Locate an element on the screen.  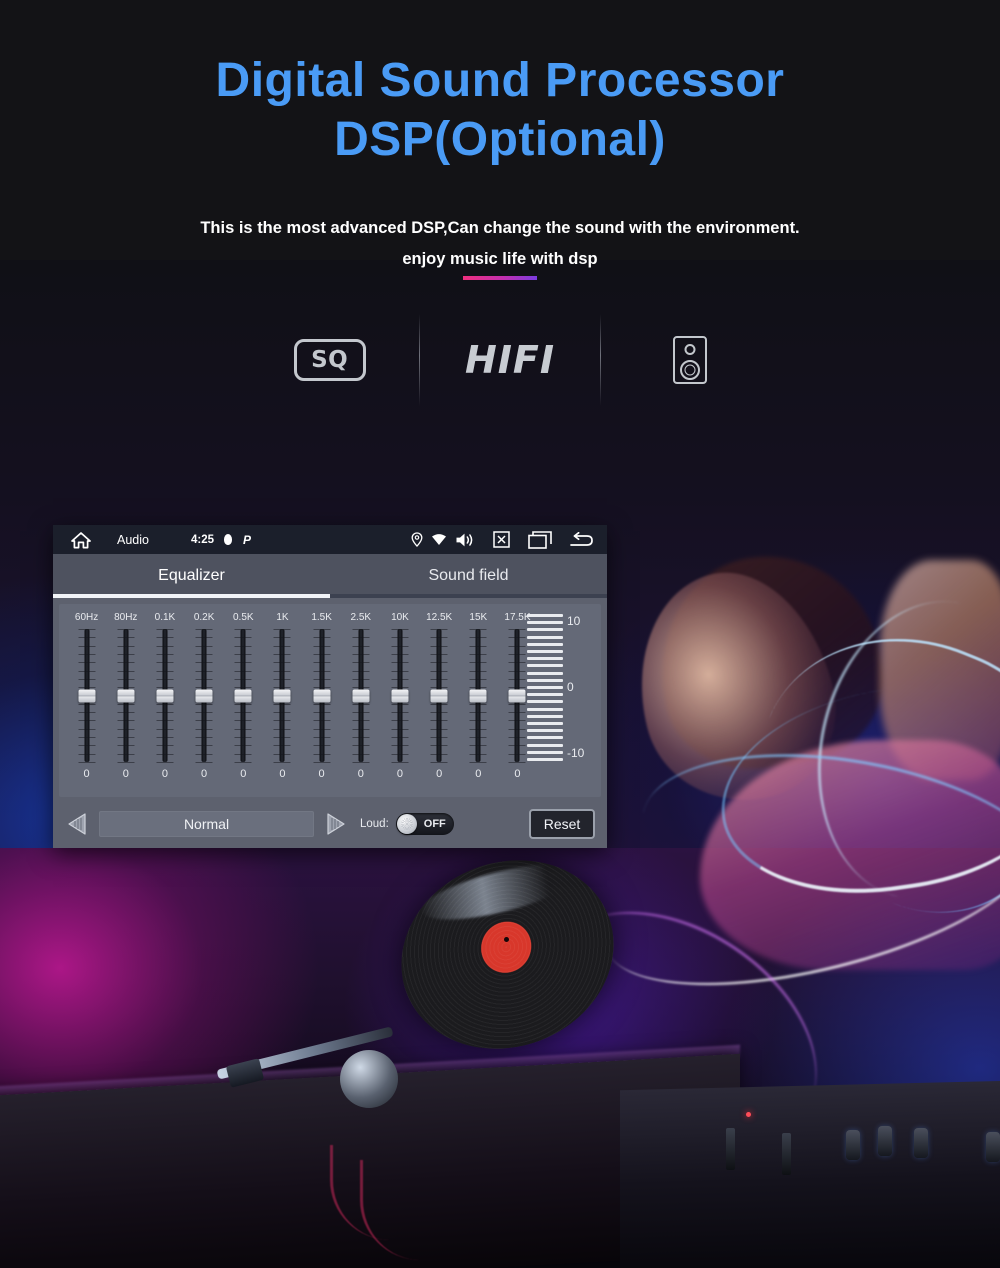
eq-band-label: 0.1K is located at coordinates (165, 617).